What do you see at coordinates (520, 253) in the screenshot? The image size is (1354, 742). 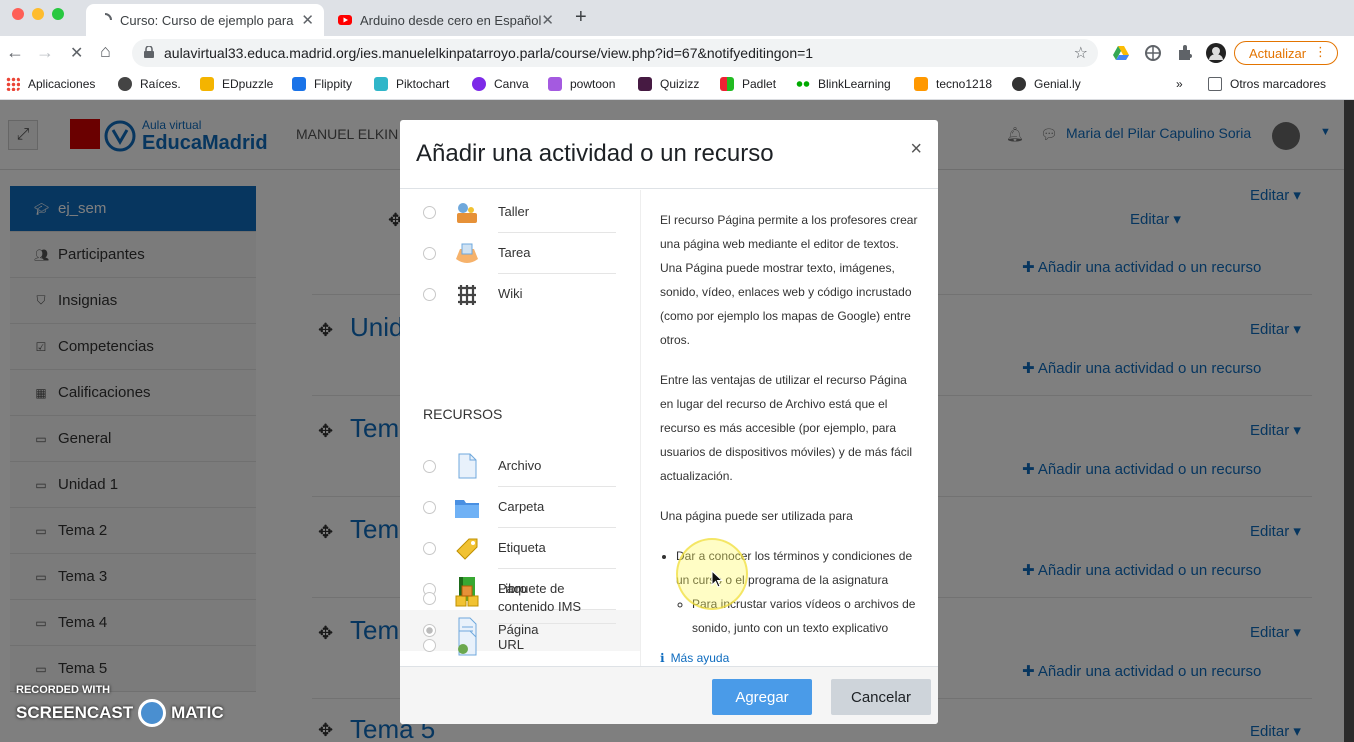 I see `option-tarea: Tarea` at bounding box center [520, 253].